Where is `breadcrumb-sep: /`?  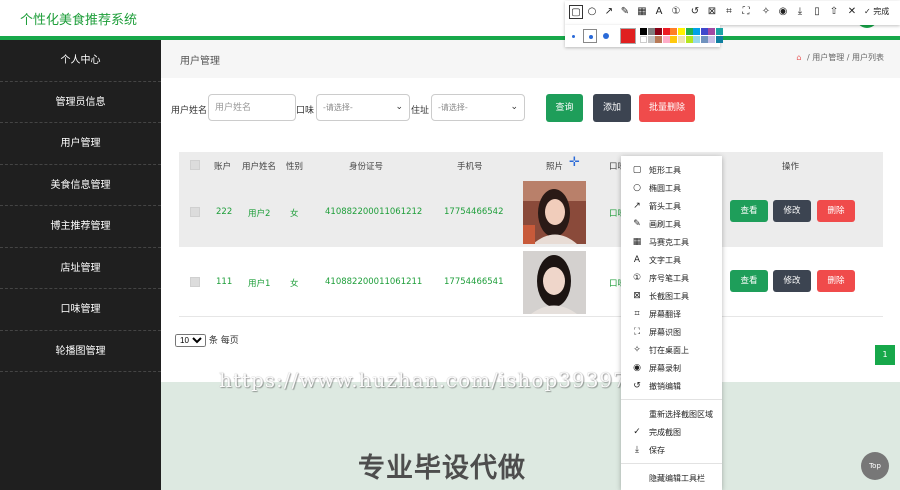
breadcrumb-sep: / is located at coordinates (848, 57).